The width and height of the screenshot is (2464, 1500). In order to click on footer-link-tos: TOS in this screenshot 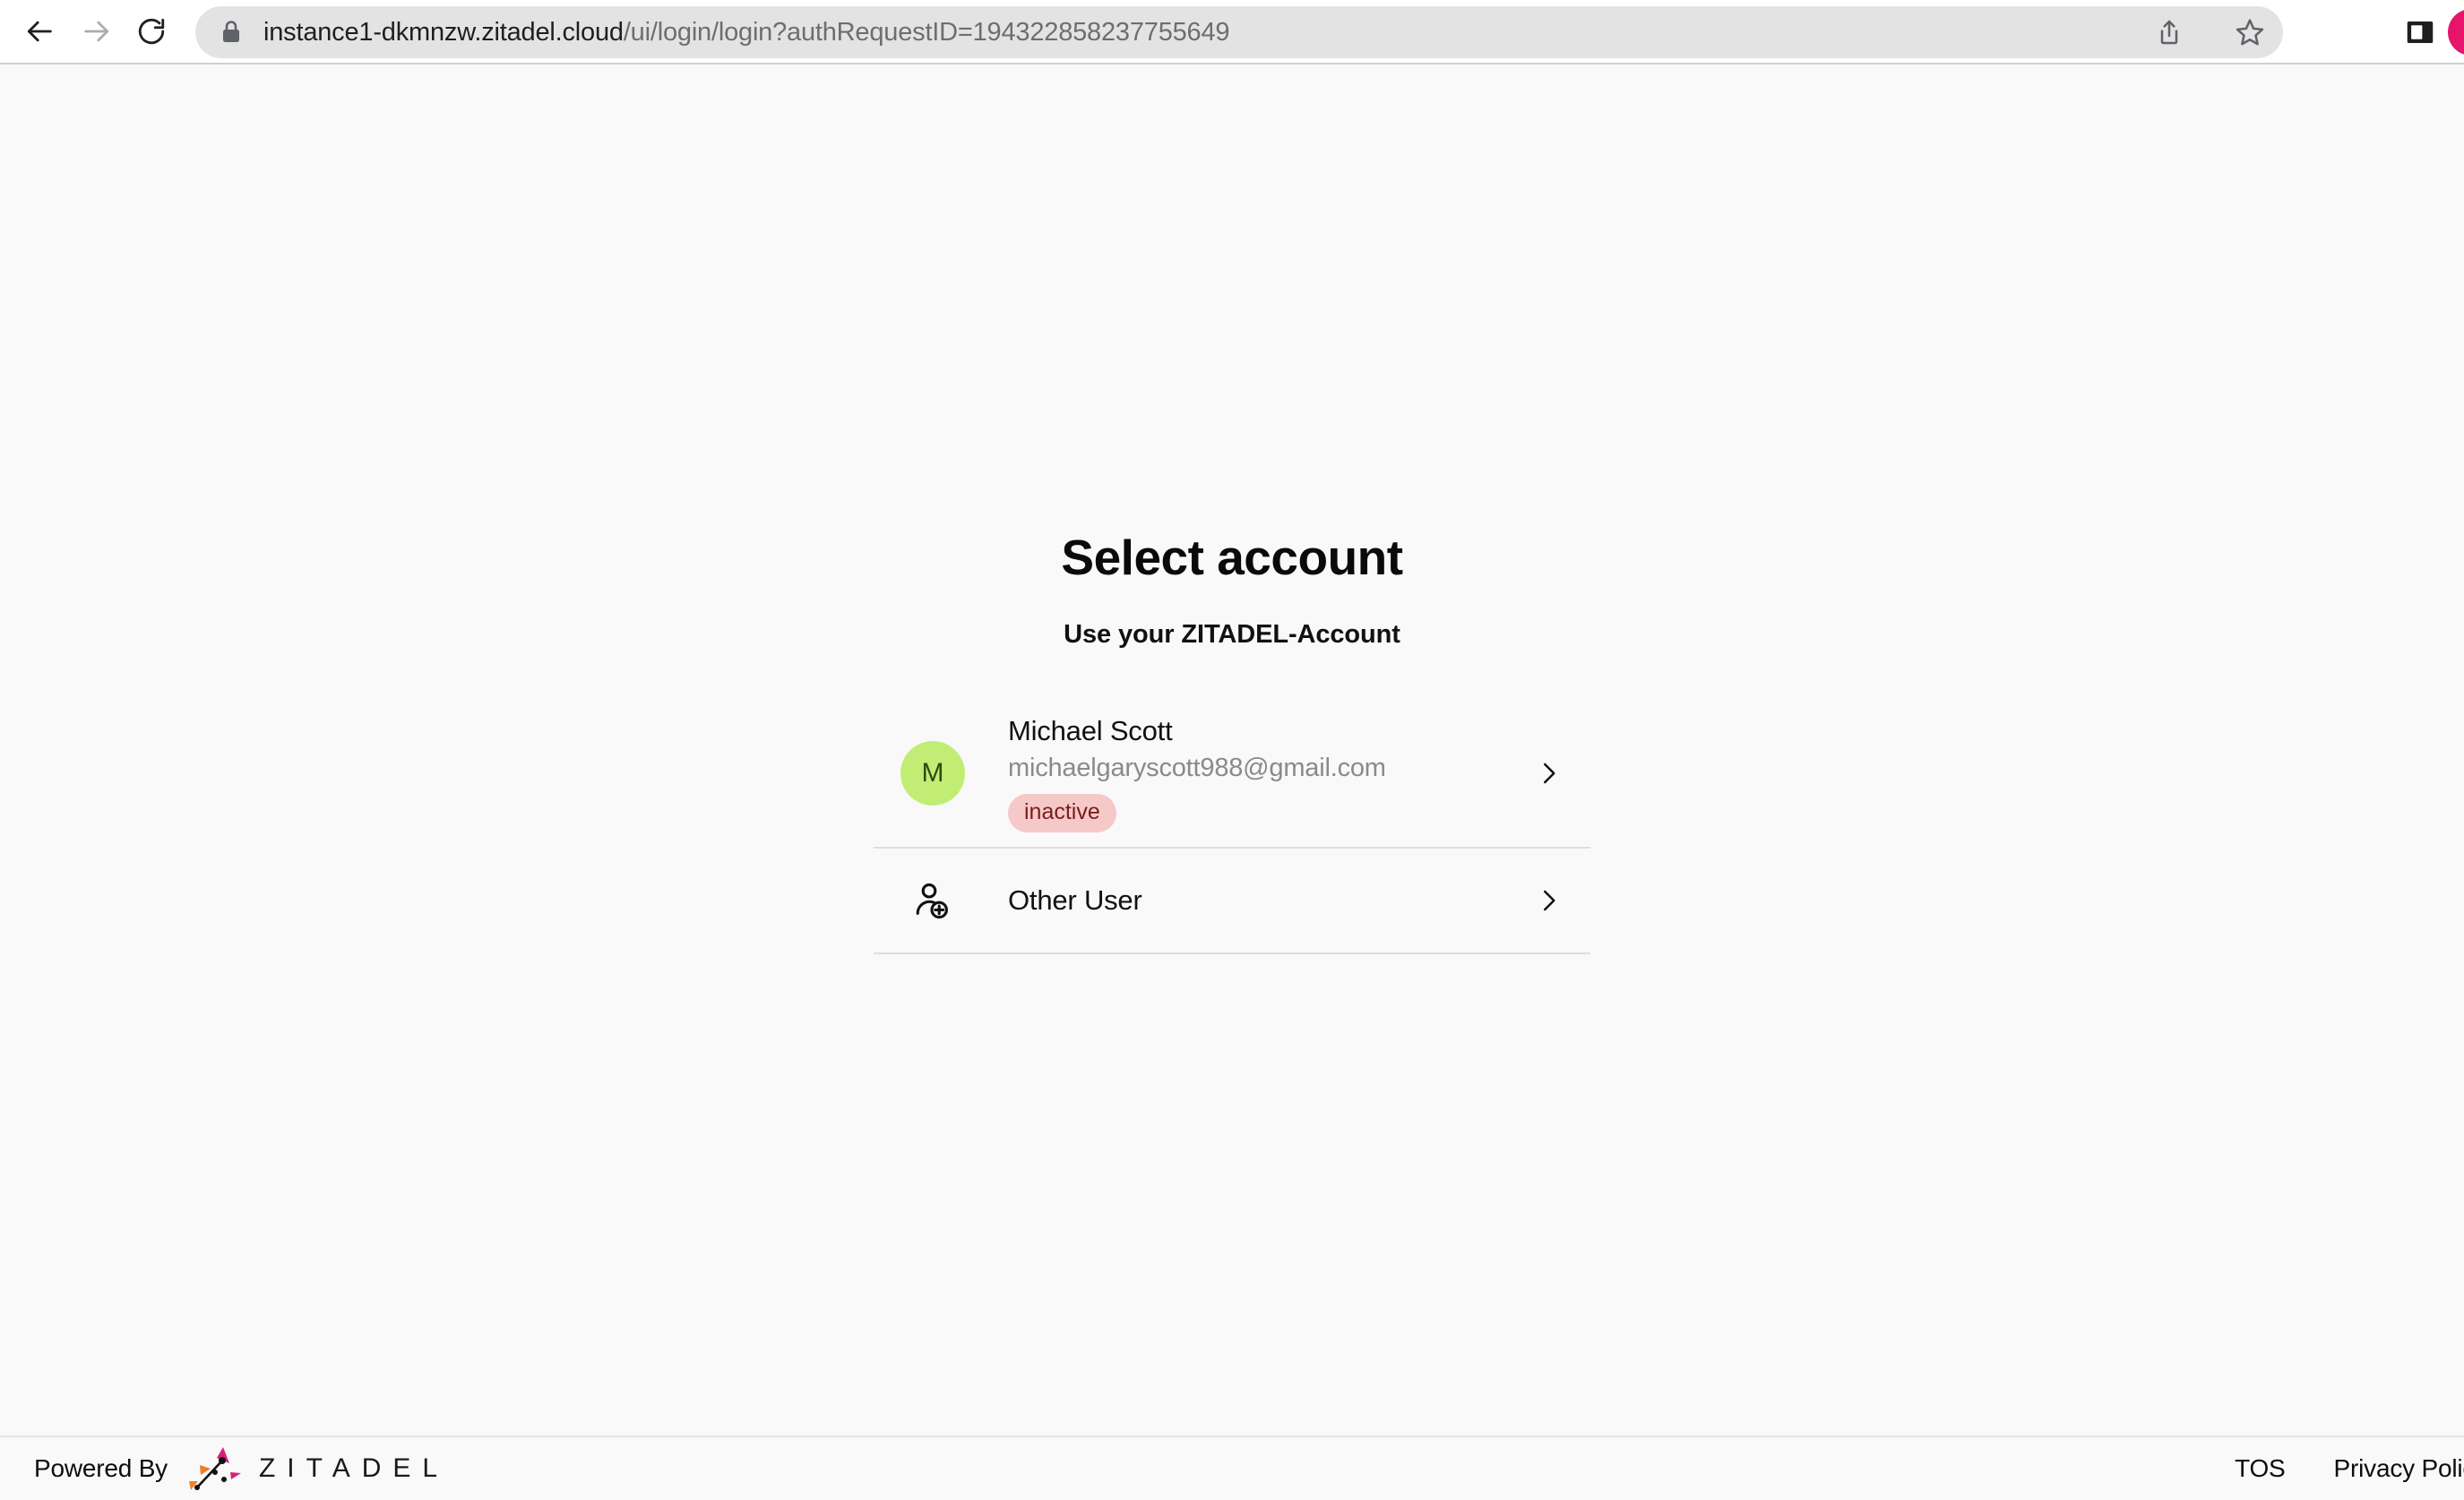, I will do `click(2260, 1469)`.